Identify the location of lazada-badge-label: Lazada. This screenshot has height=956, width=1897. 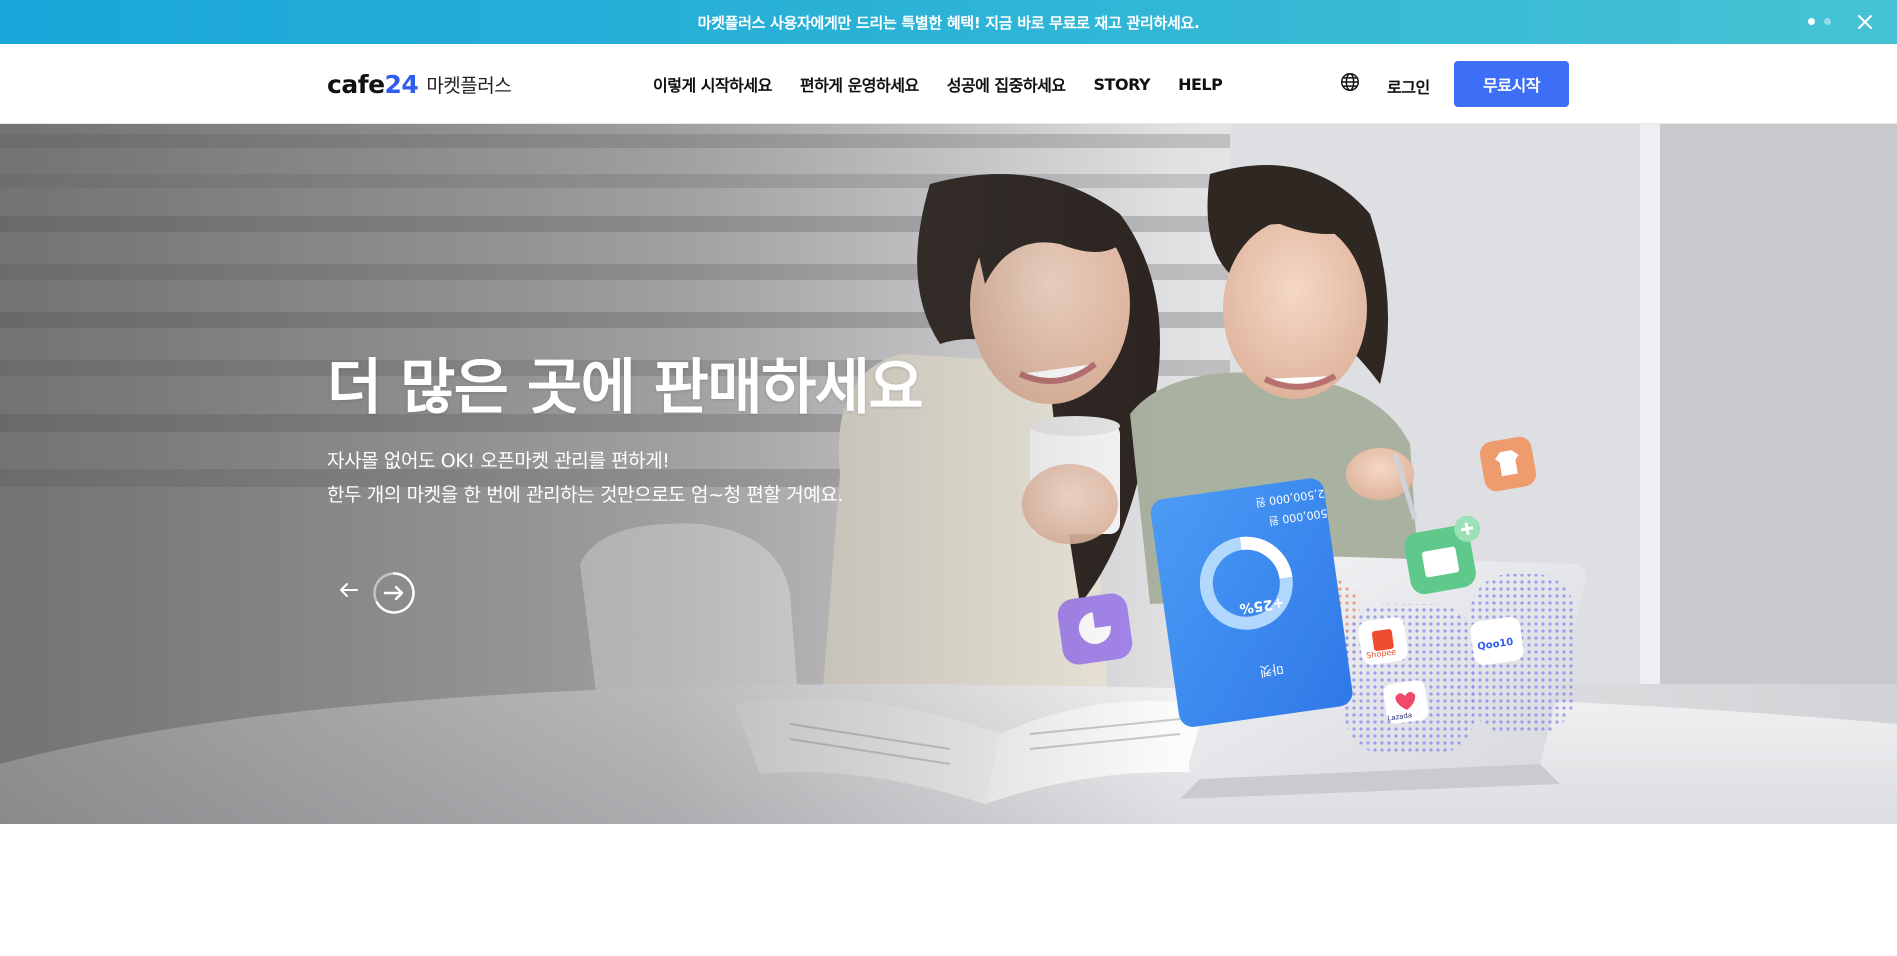
(1400, 716).